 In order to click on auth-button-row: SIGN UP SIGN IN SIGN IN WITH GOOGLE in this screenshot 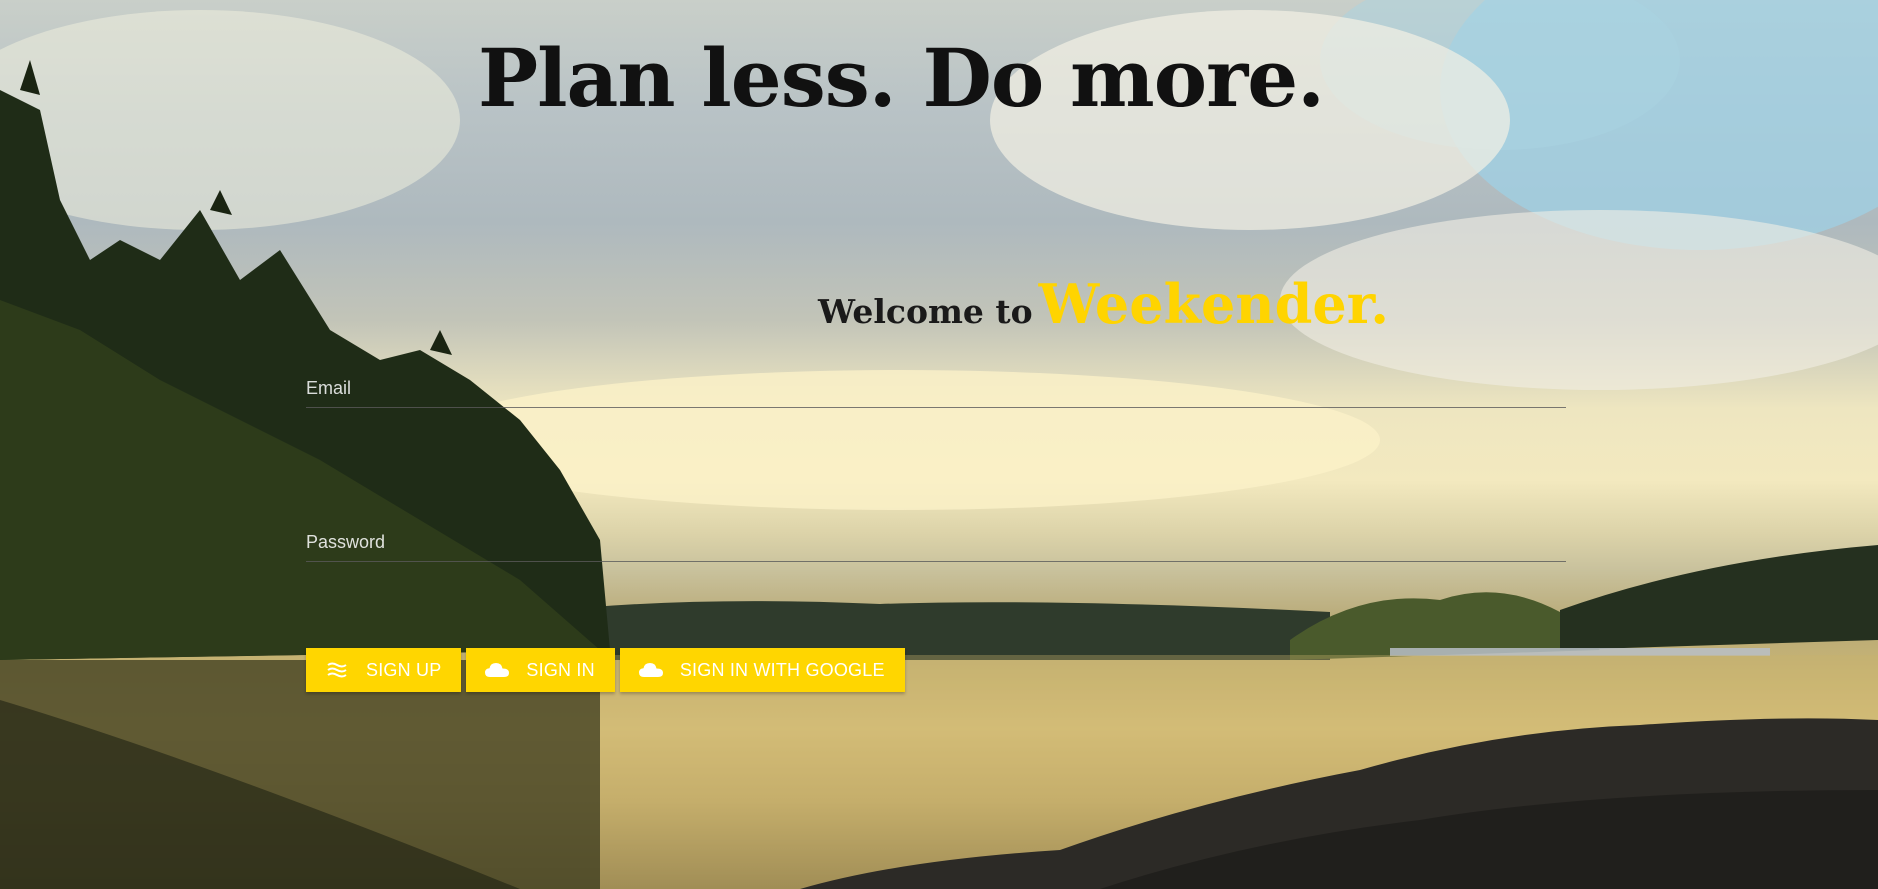, I will do `click(605, 670)`.